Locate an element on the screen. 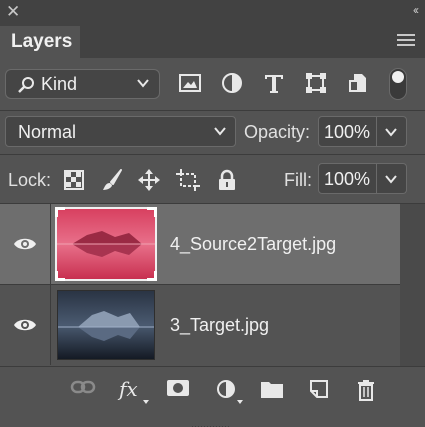 The height and width of the screenshot is (427, 425). lock-artboard-icon is located at coordinates (188, 180).